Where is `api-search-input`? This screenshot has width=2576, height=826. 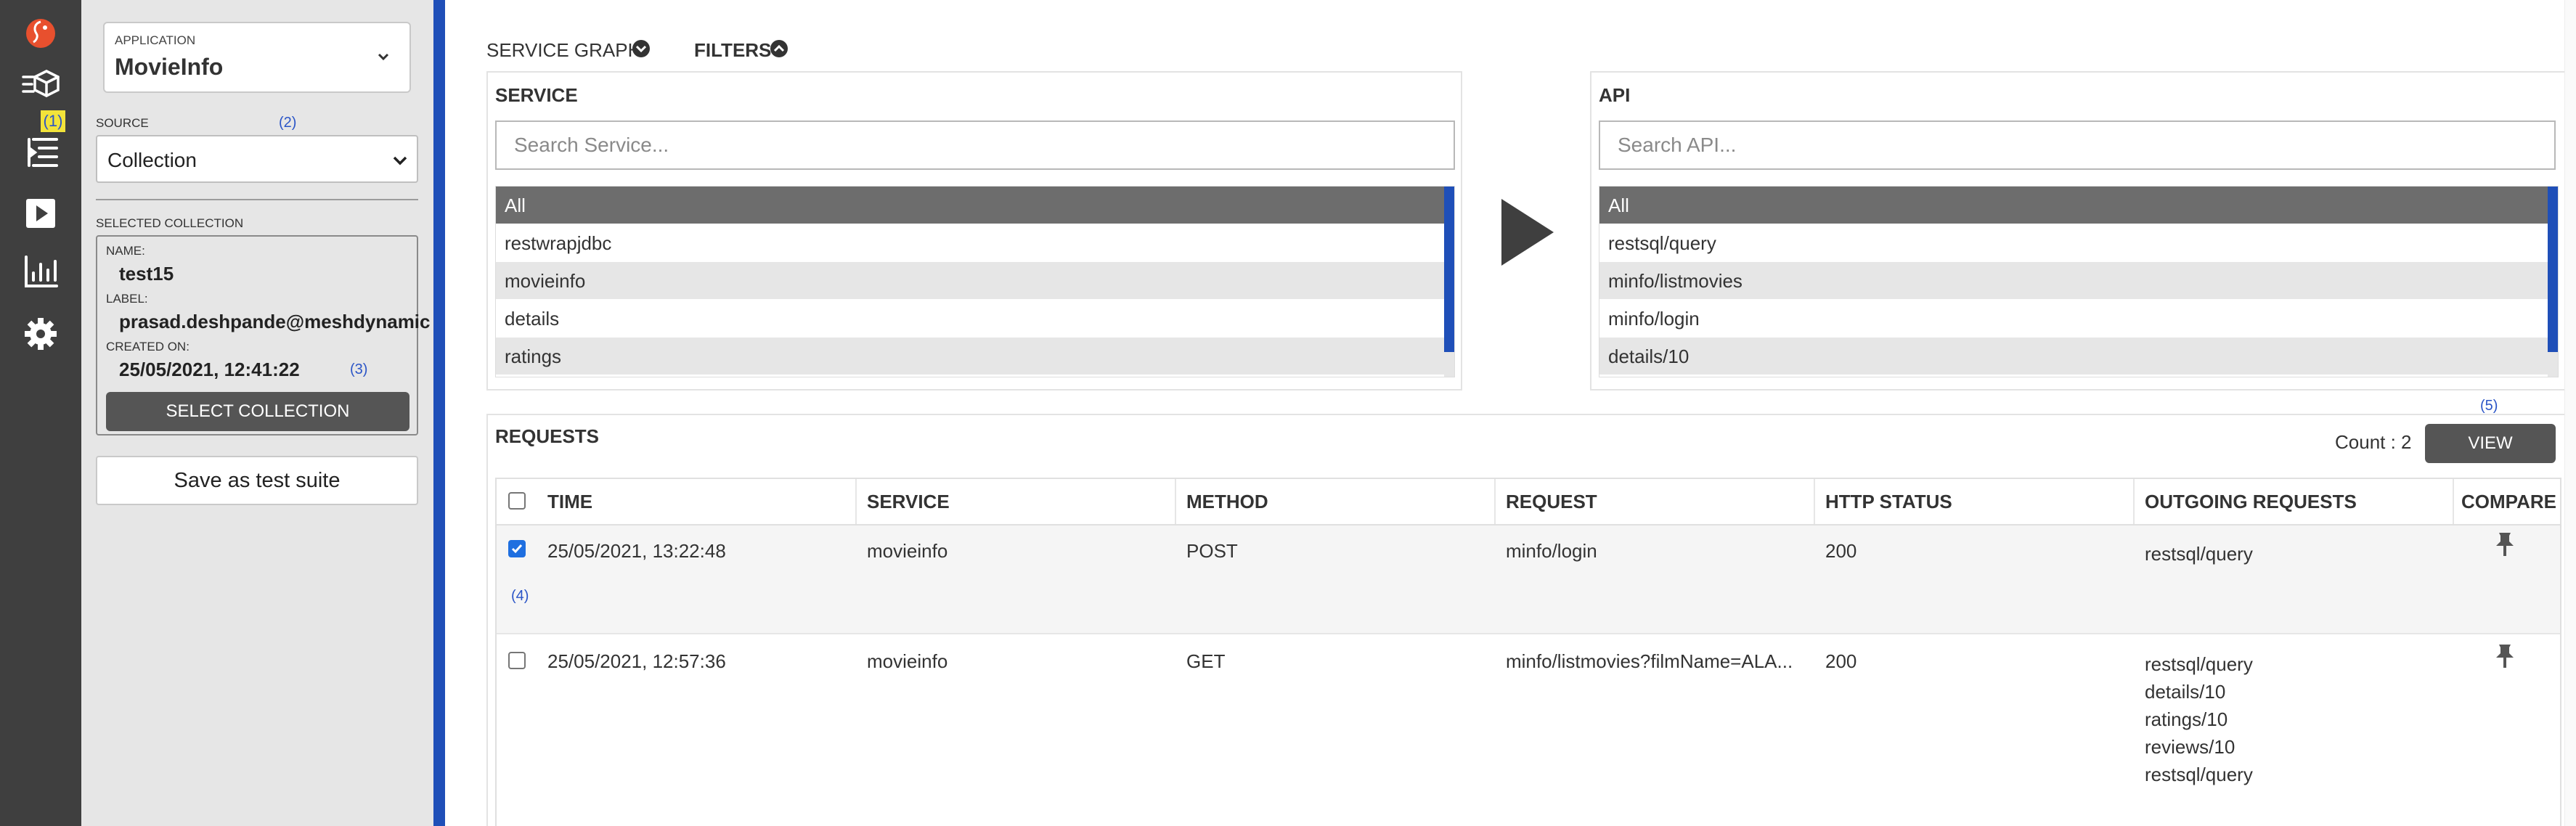 api-search-input is located at coordinates (2077, 145).